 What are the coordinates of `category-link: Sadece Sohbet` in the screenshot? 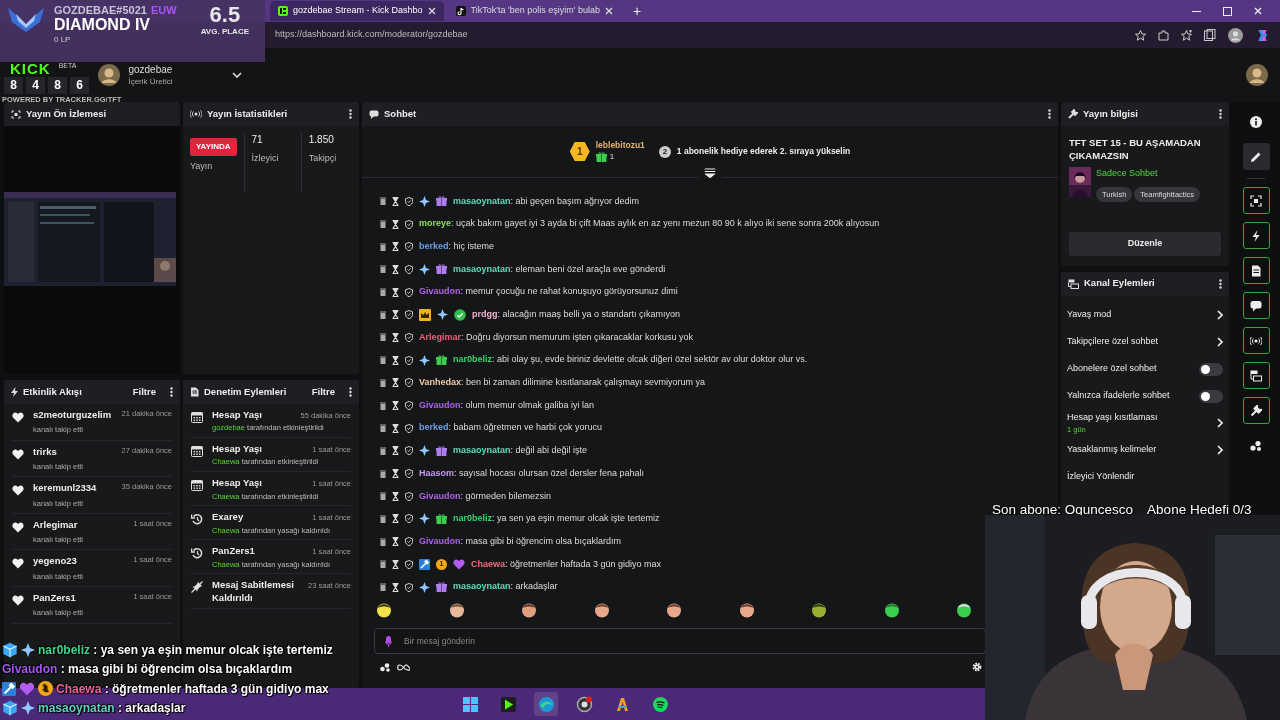 It's located at (1149, 173).